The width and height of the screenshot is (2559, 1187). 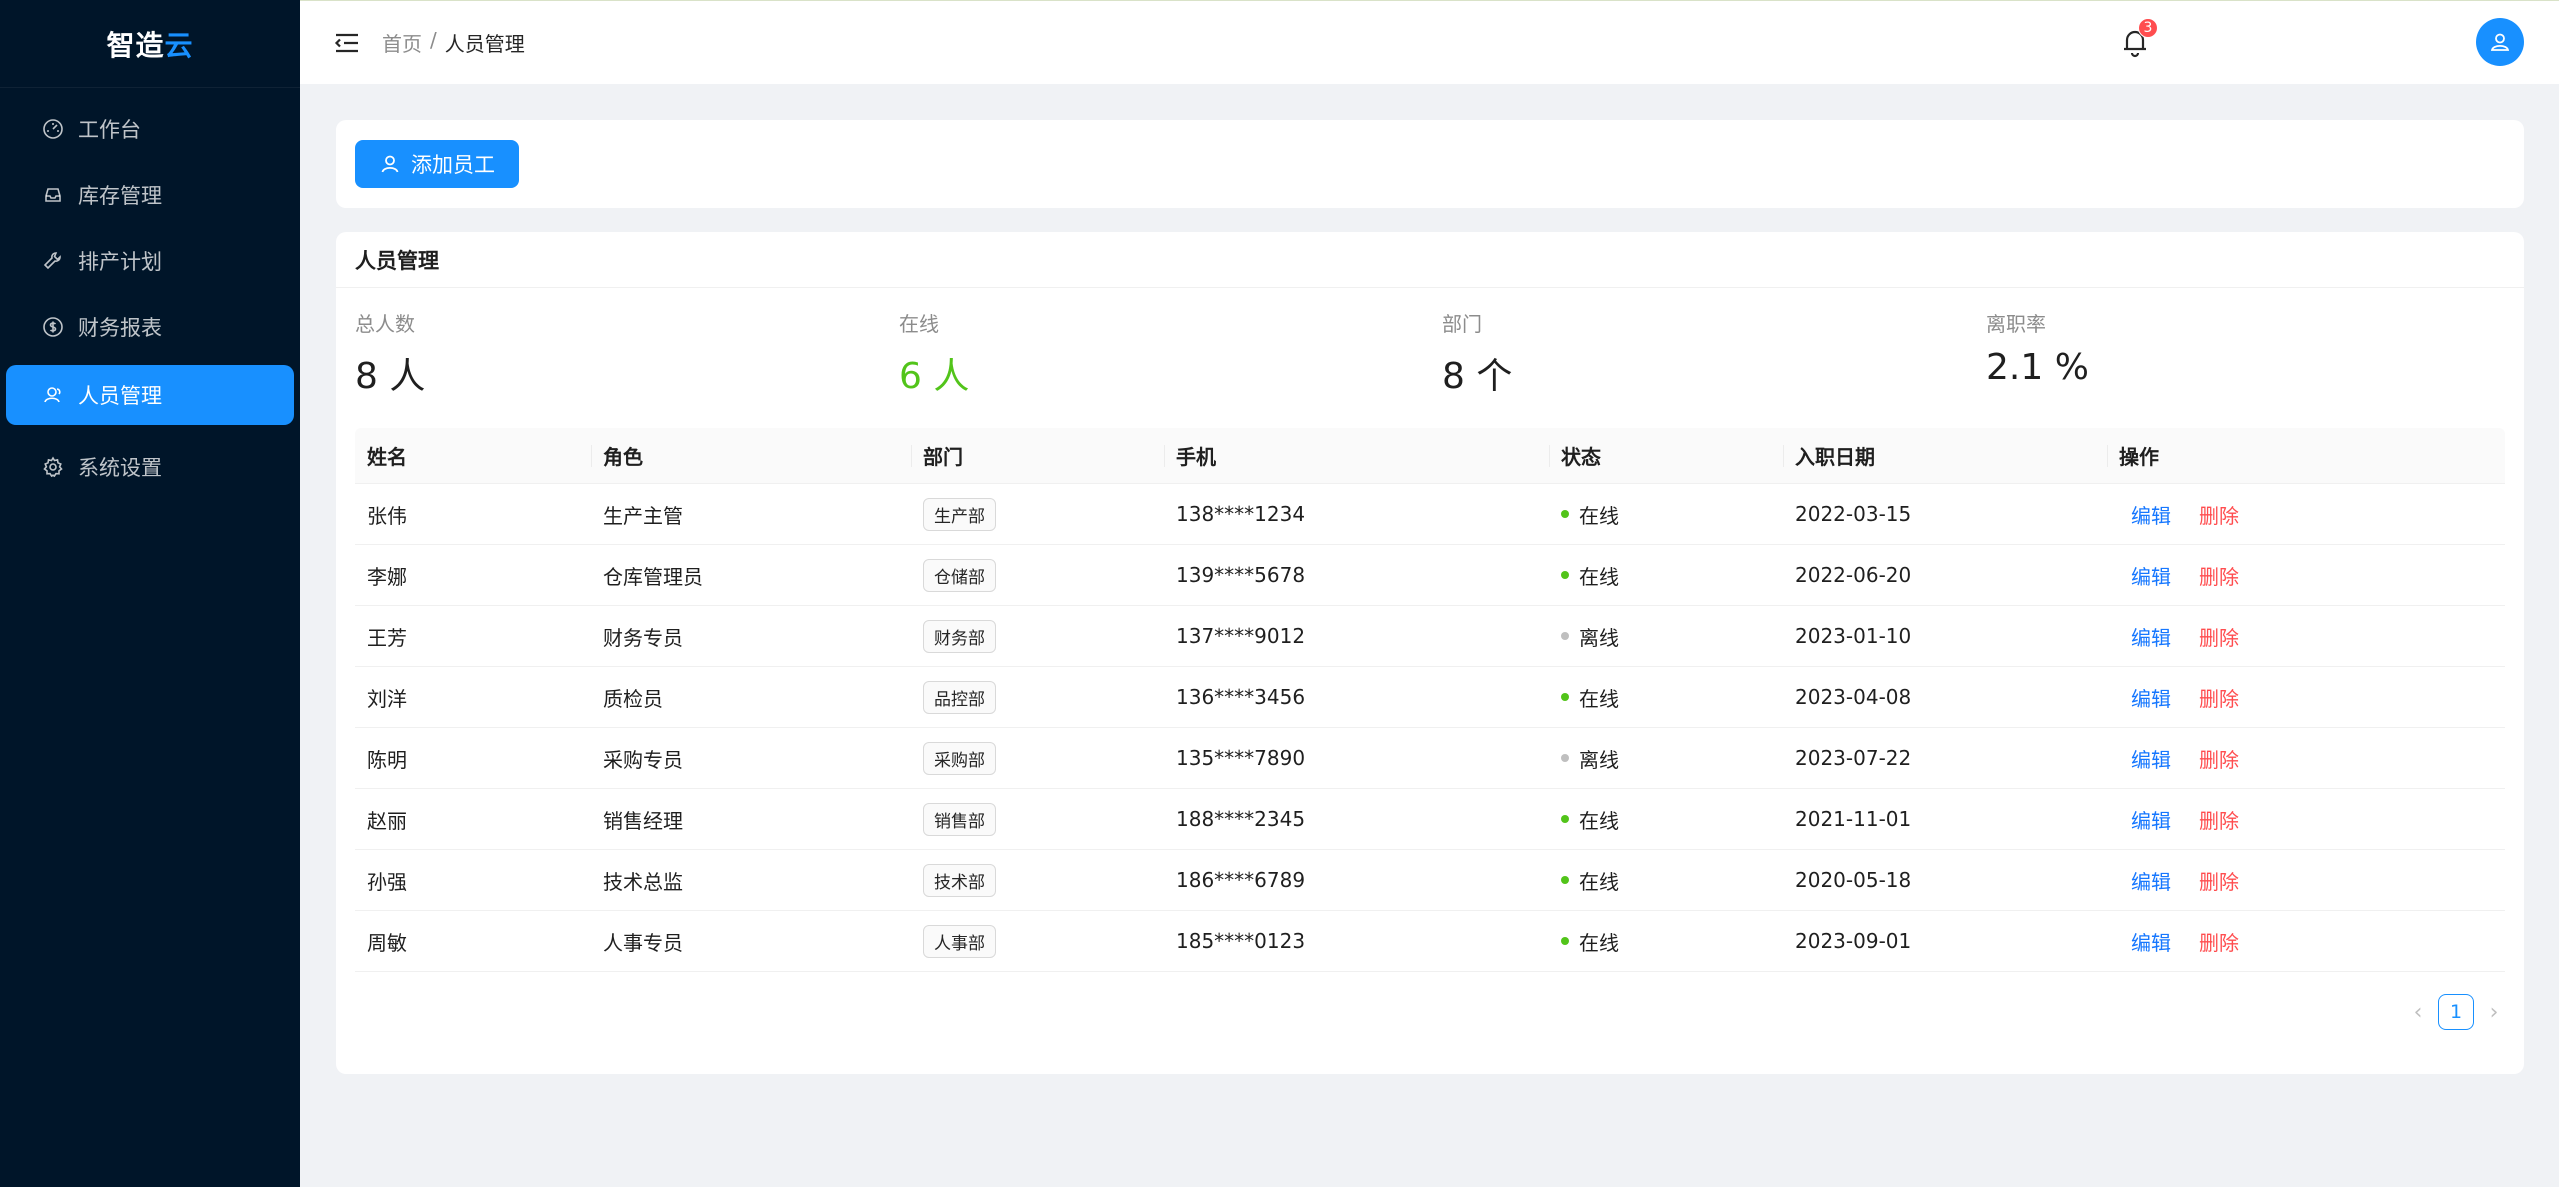 What do you see at coordinates (1853, 819) in the screenshot?
I see `cell-hire-date: 2021-11-01` at bounding box center [1853, 819].